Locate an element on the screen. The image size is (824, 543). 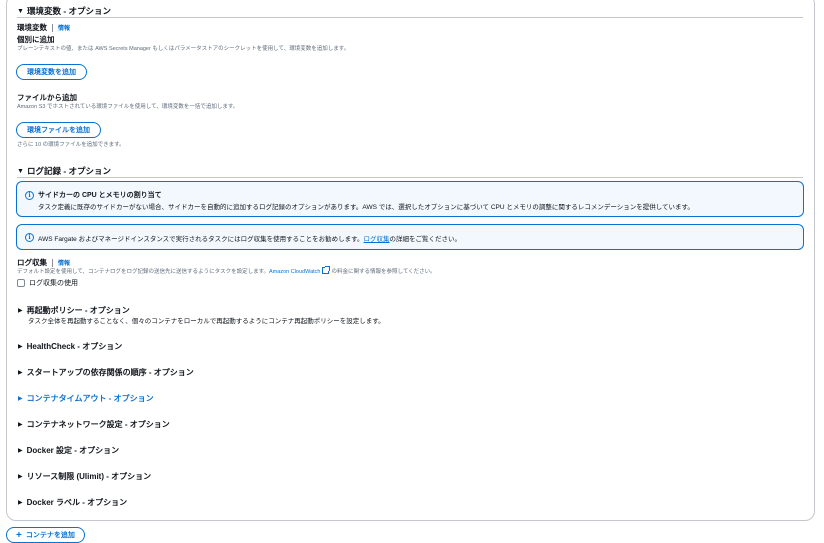
fargate-alert-text-after: の詳細をご覧ください。 is located at coordinates (425, 239).